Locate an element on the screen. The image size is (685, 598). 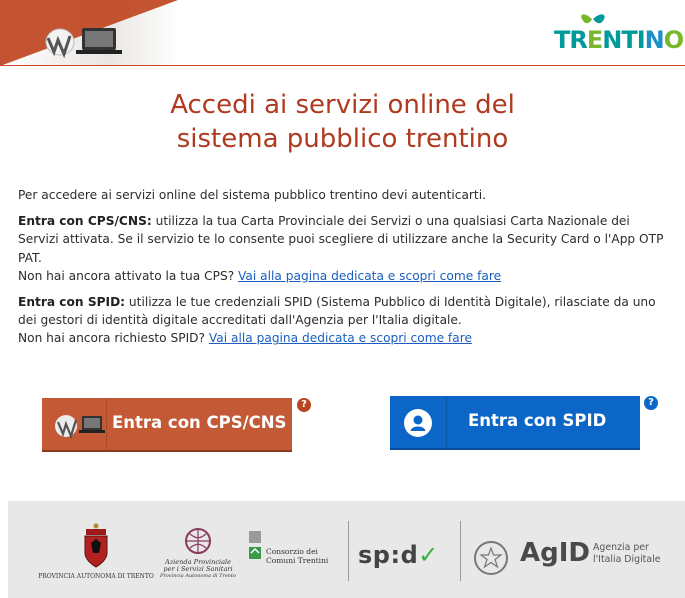
user-glyph-icon is located at coordinates (418, 423).